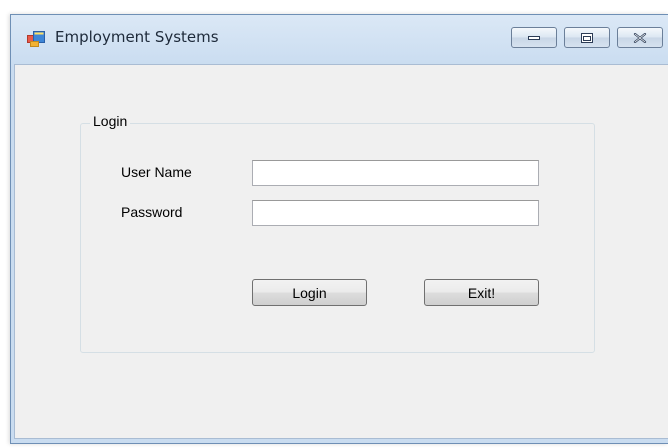 The width and height of the screenshot is (668, 448). What do you see at coordinates (36, 39) in the screenshot?
I see `windows-form-icon` at bounding box center [36, 39].